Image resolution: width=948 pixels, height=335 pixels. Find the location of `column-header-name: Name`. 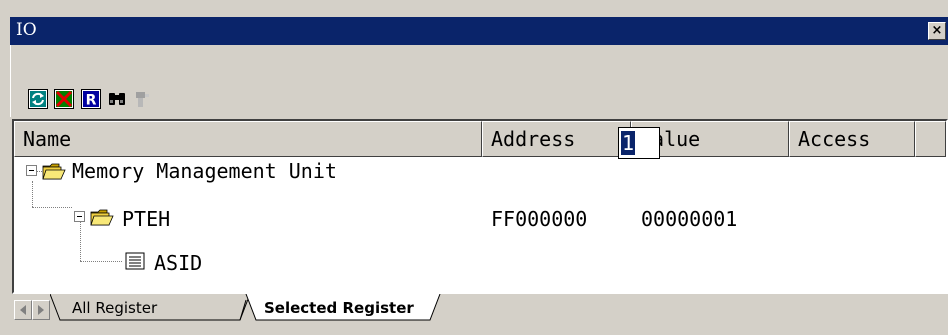

column-header-name: Name is located at coordinates (248, 139).